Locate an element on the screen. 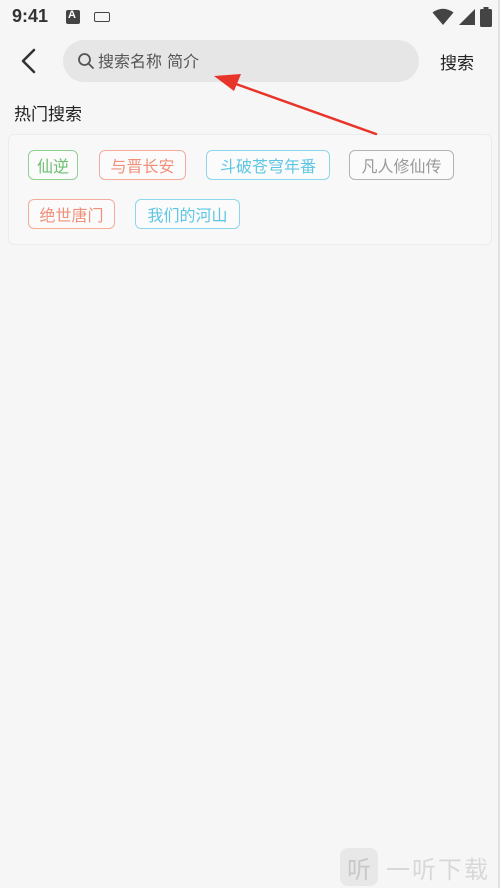 The image size is (500, 888). battery-icon is located at coordinates (486, 17).